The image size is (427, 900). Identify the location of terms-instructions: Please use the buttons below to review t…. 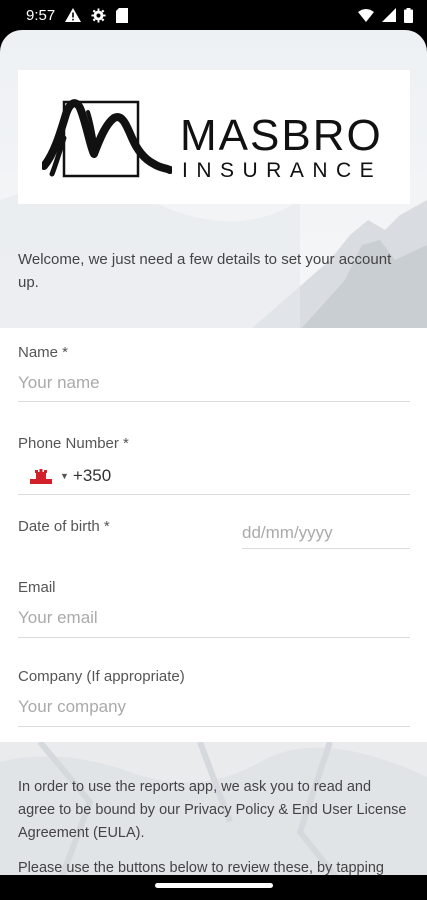
(201, 867).